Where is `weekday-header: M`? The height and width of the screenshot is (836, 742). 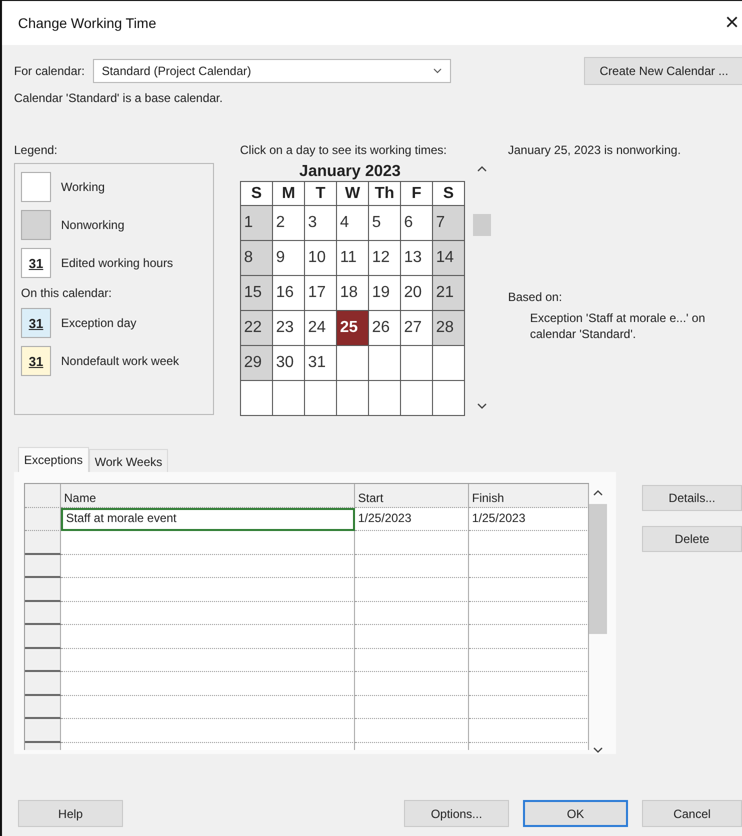 weekday-header: M is located at coordinates (288, 193).